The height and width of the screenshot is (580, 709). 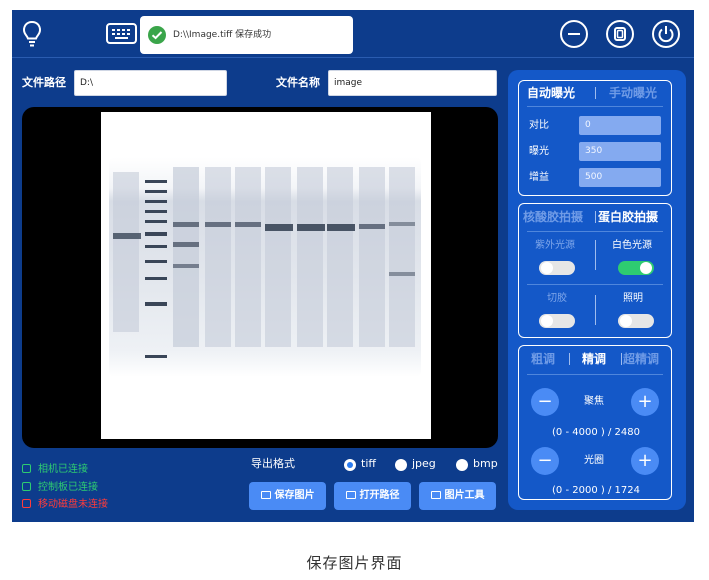 What do you see at coordinates (294, 495) in the screenshot?
I see `save-image-label: 保存图片` at bounding box center [294, 495].